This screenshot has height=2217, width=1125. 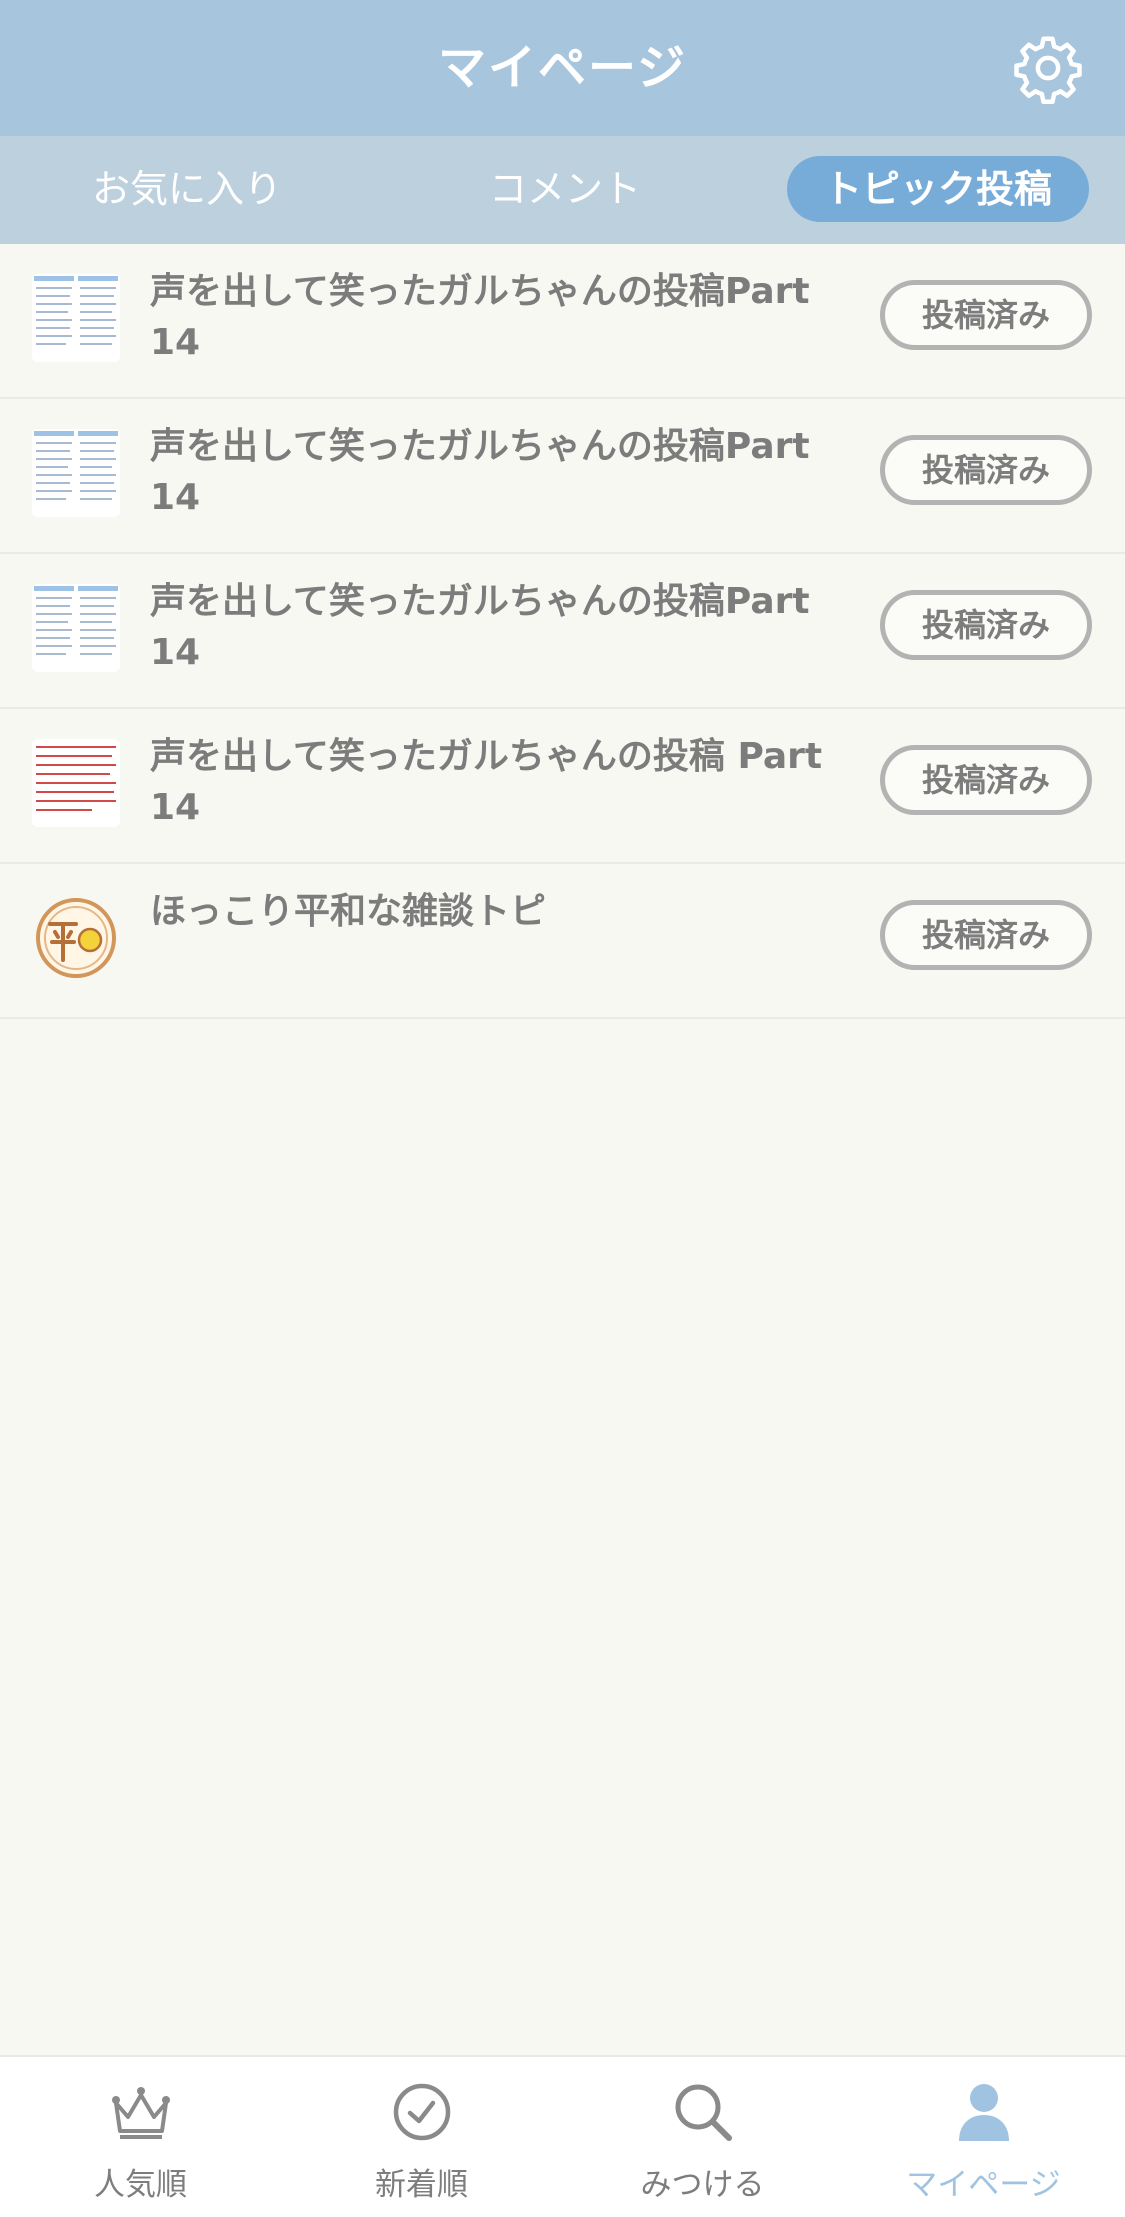 What do you see at coordinates (187, 189) in the screenshot?
I see `tab-favorites: お気に入り` at bounding box center [187, 189].